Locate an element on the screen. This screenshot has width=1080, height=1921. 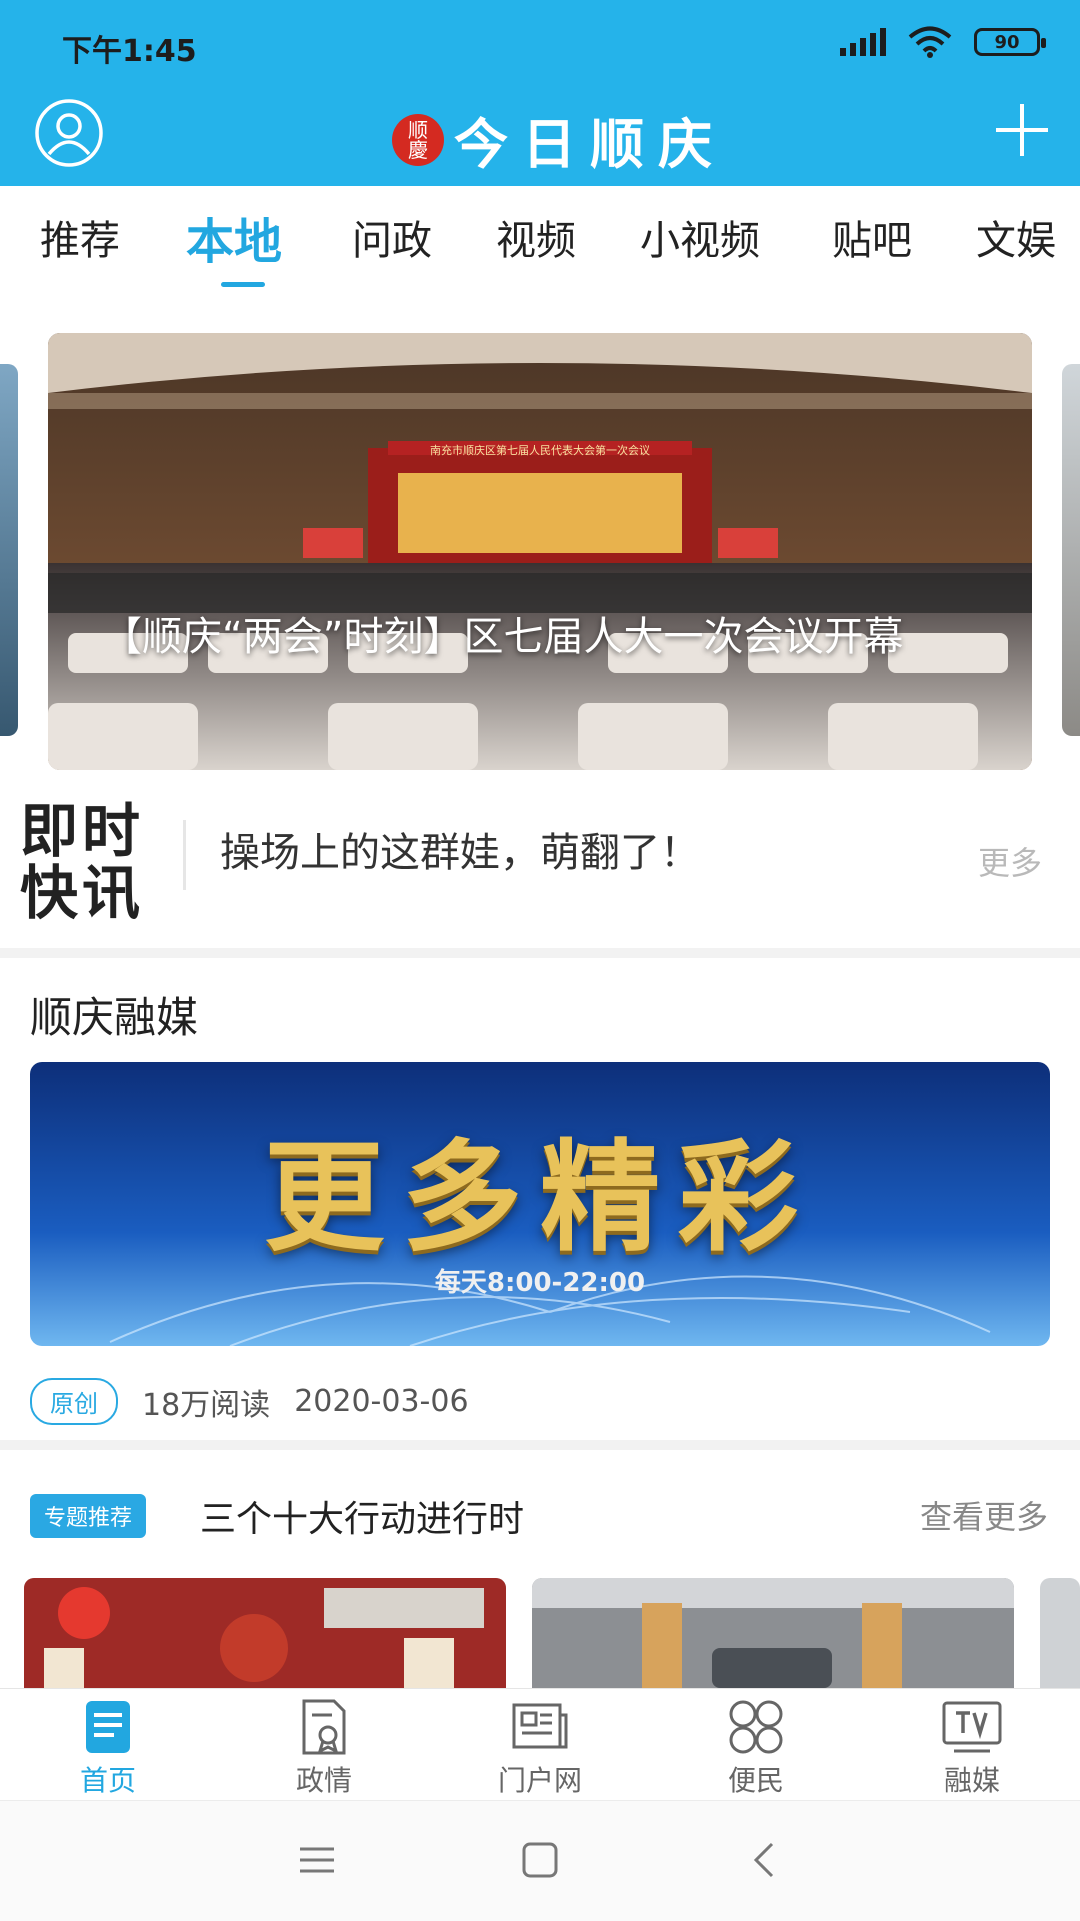
plus-icon is located at coordinates (1022, 130).